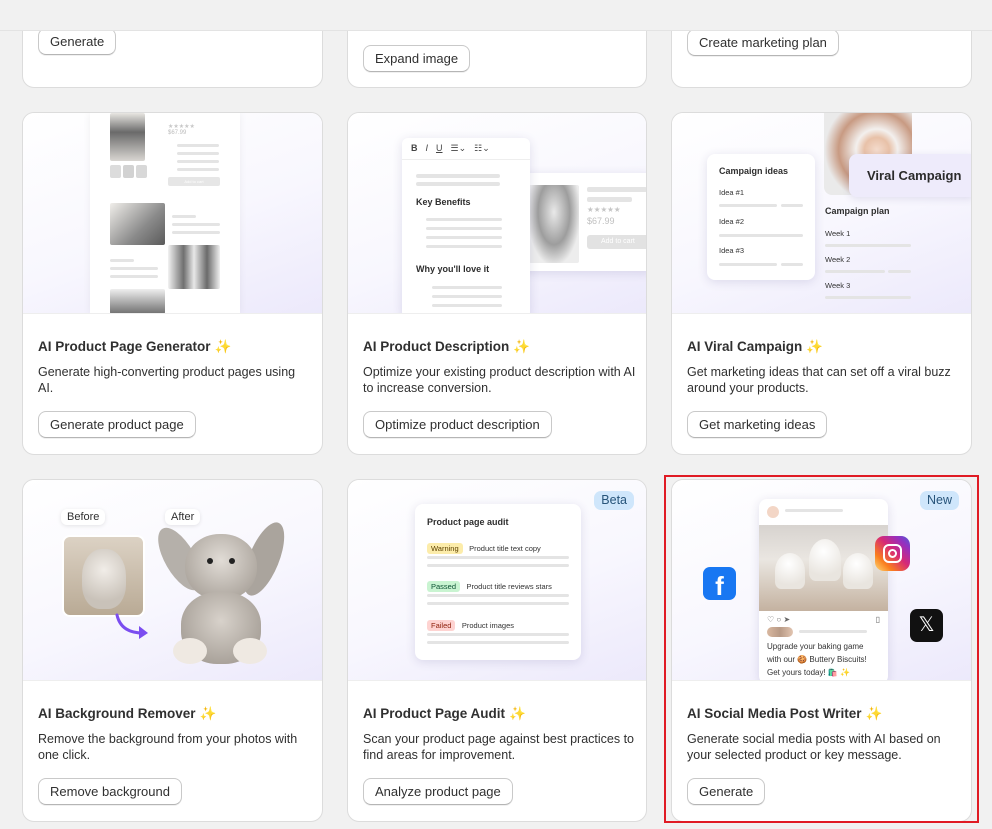  Describe the element at coordinates (773, 512) in the screenshot. I see `post-avatar` at that location.